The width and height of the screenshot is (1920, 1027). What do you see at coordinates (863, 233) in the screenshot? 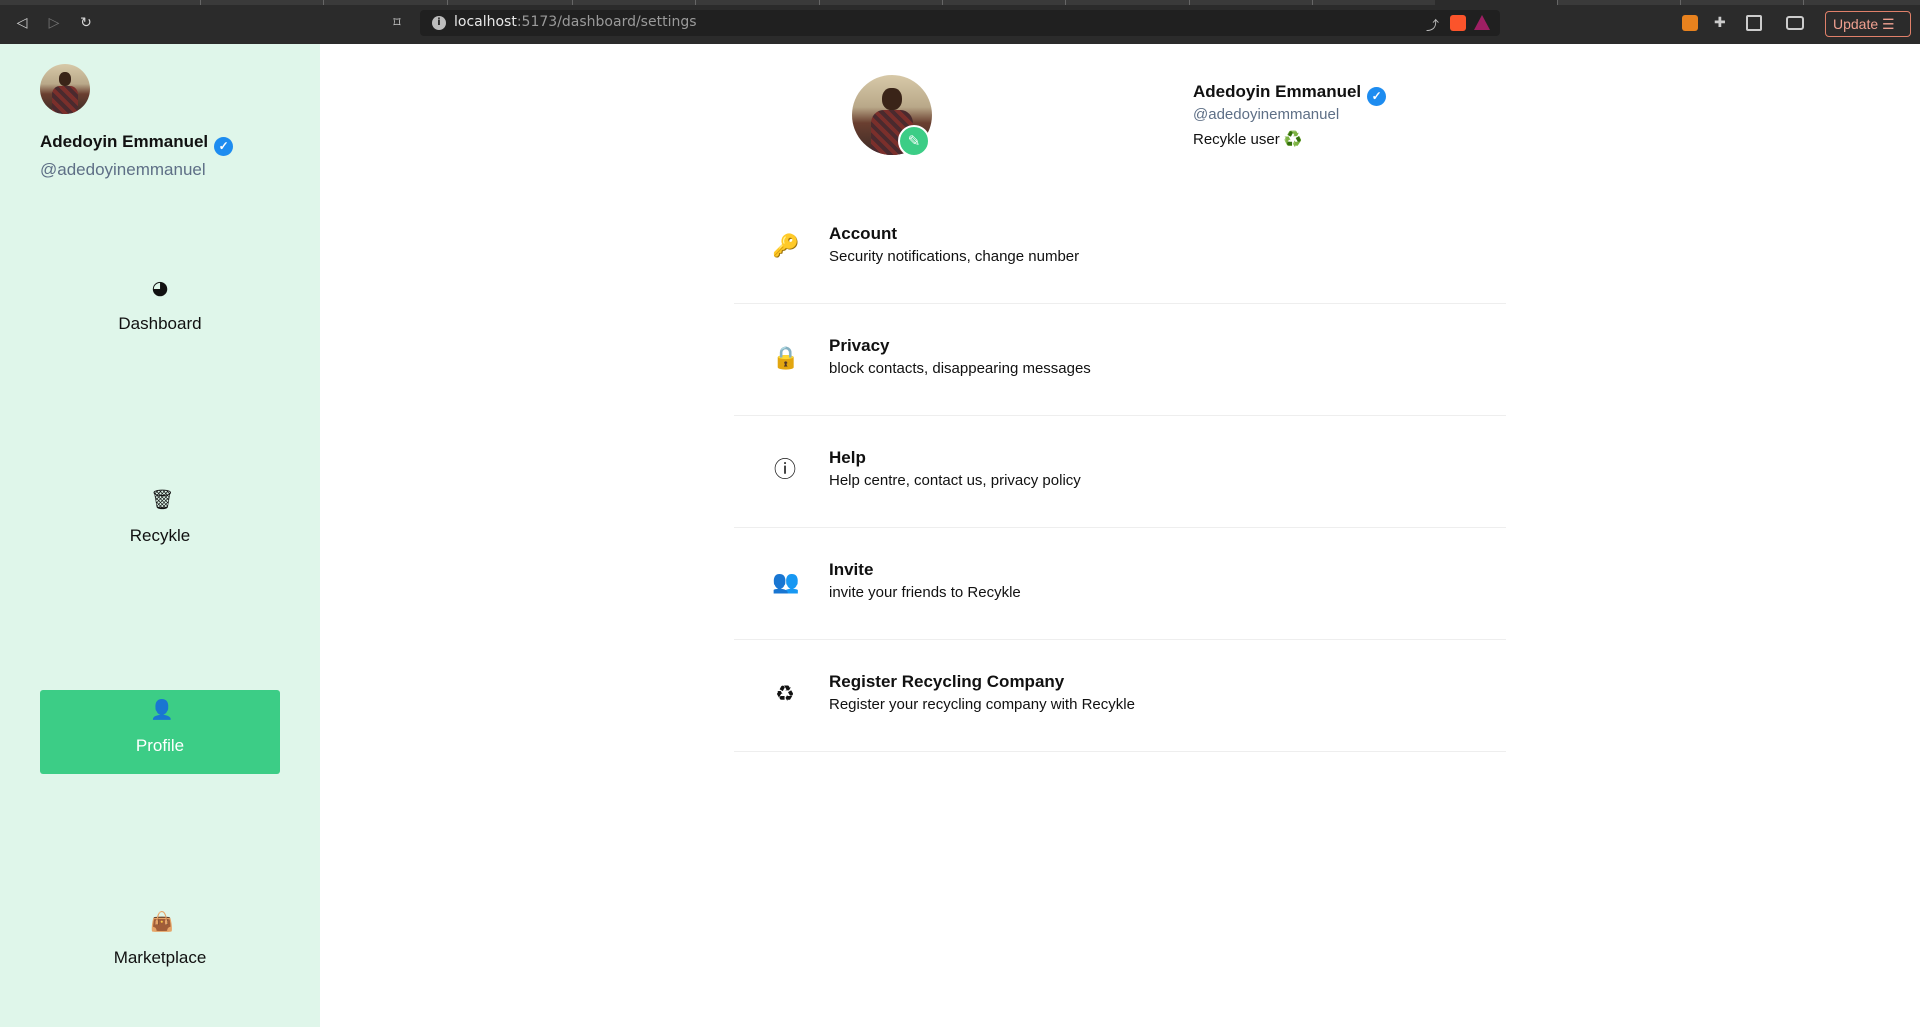
I see `settings-item-title: Account` at bounding box center [863, 233].